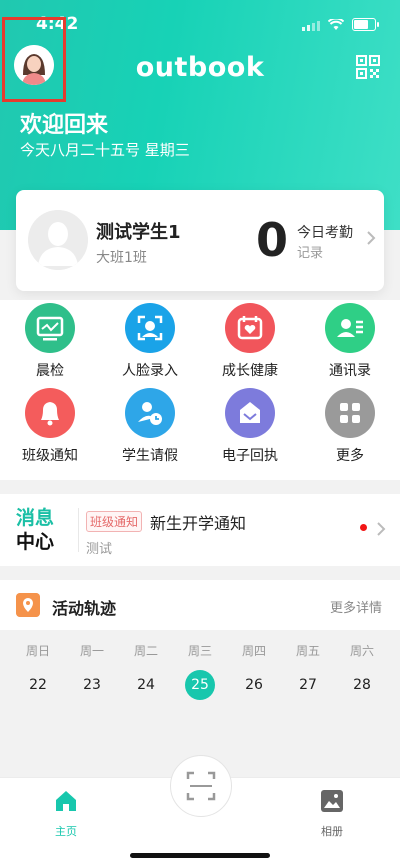  What do you see at coordinates (200, 665) in the screenshot?
I see `day-wed: 周三 25` at bounding box center [200, 665].